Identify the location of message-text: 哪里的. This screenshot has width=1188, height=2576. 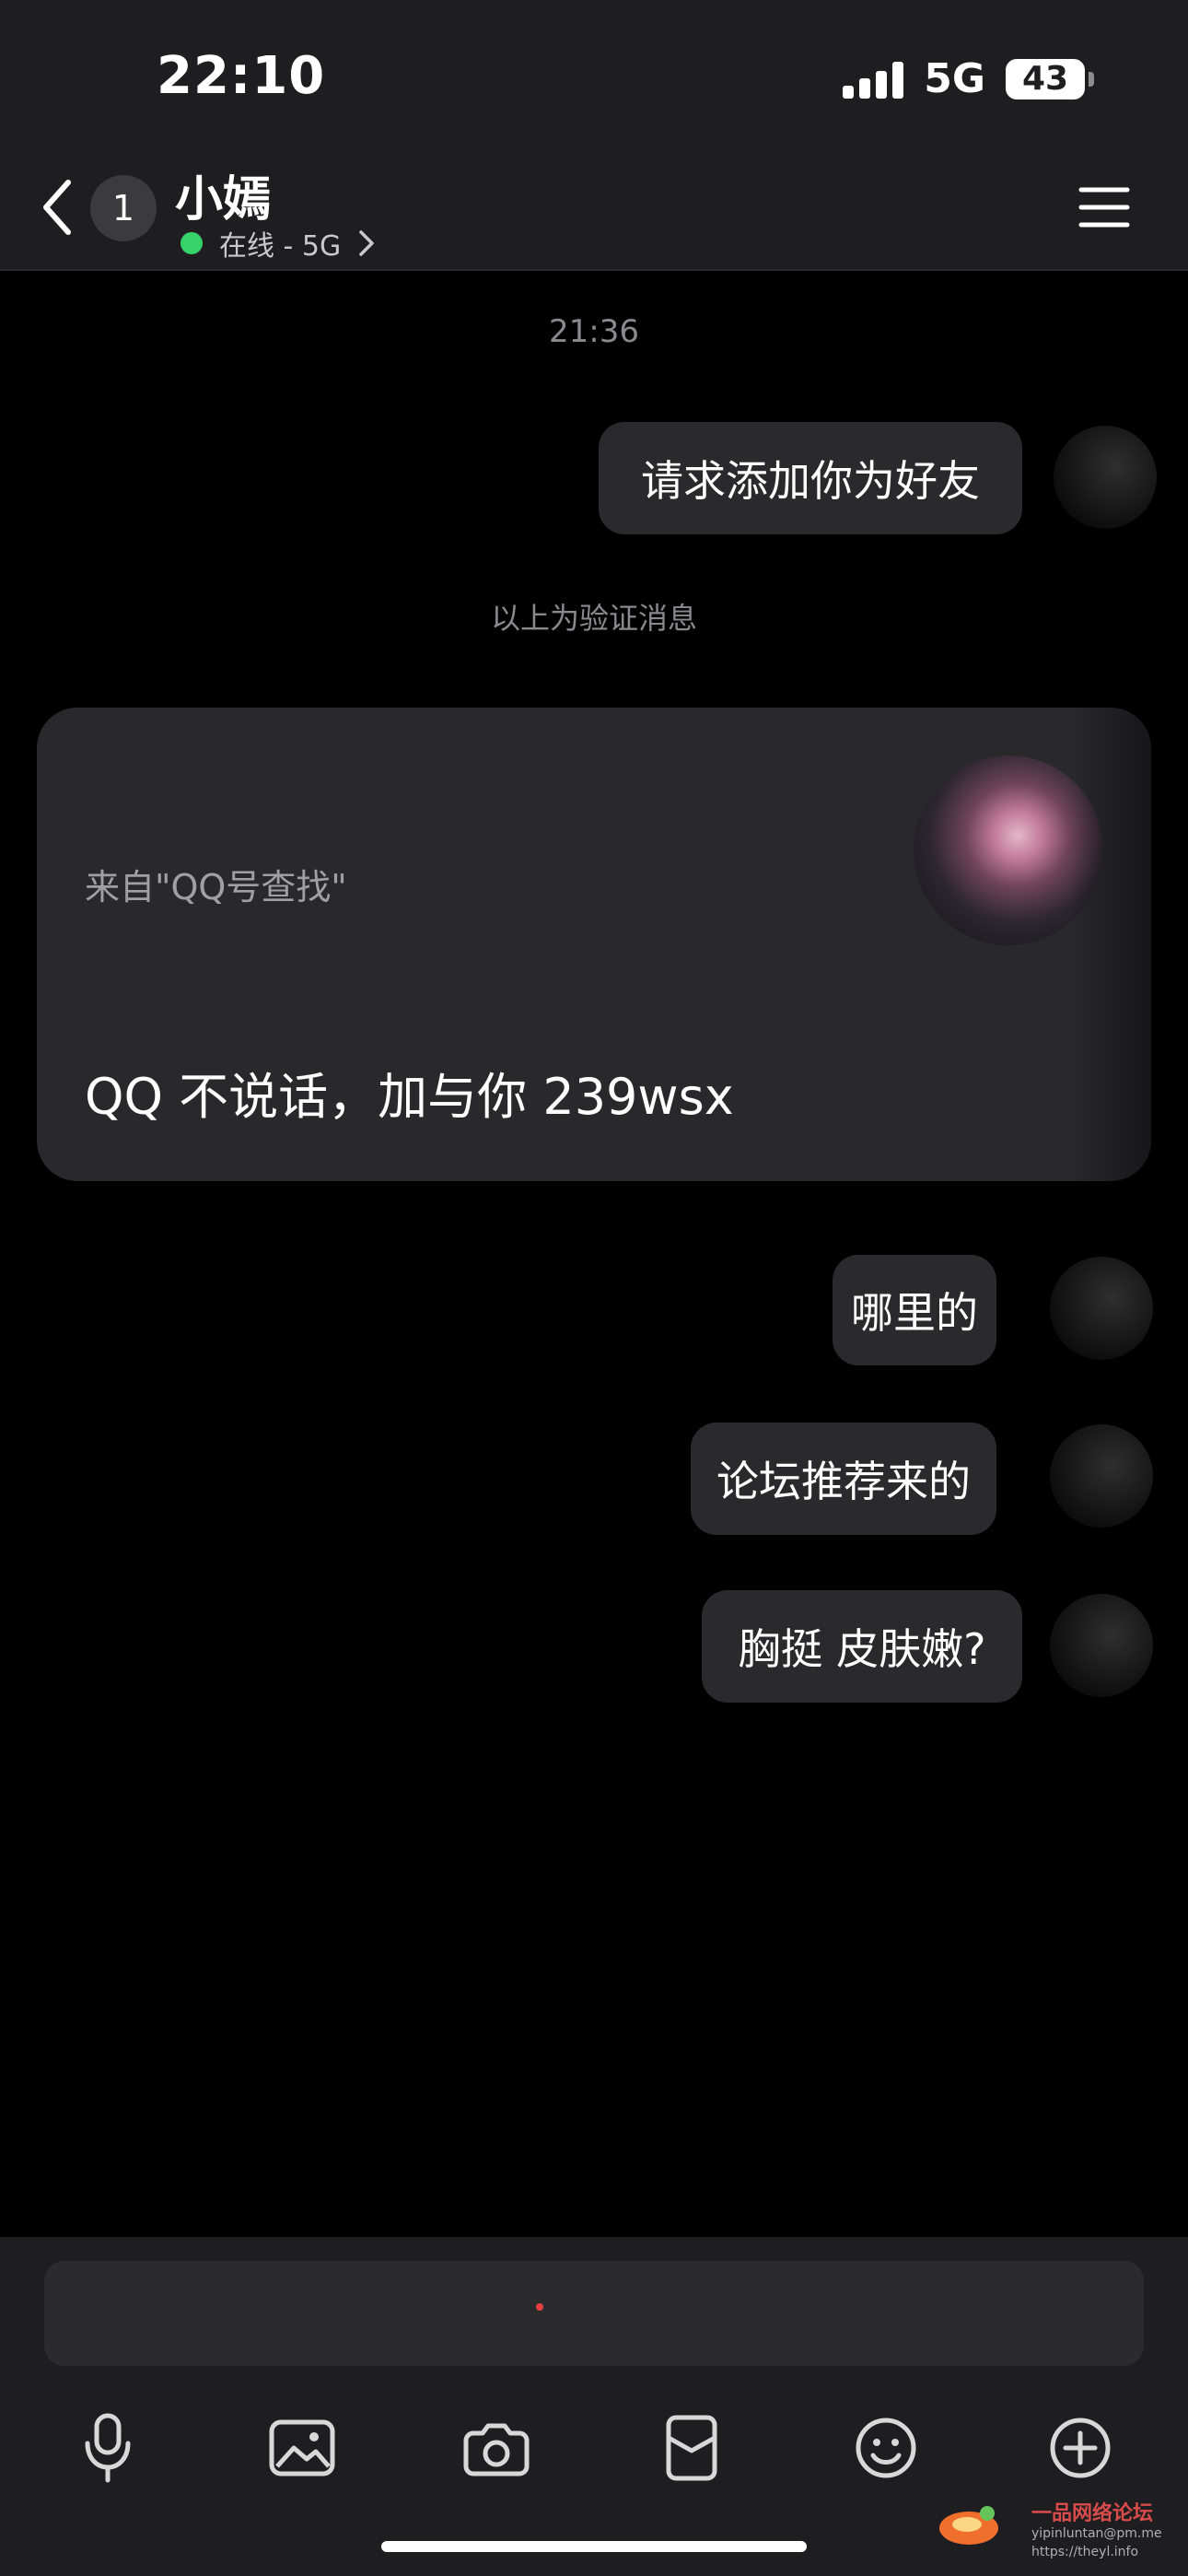
(914, 1313).